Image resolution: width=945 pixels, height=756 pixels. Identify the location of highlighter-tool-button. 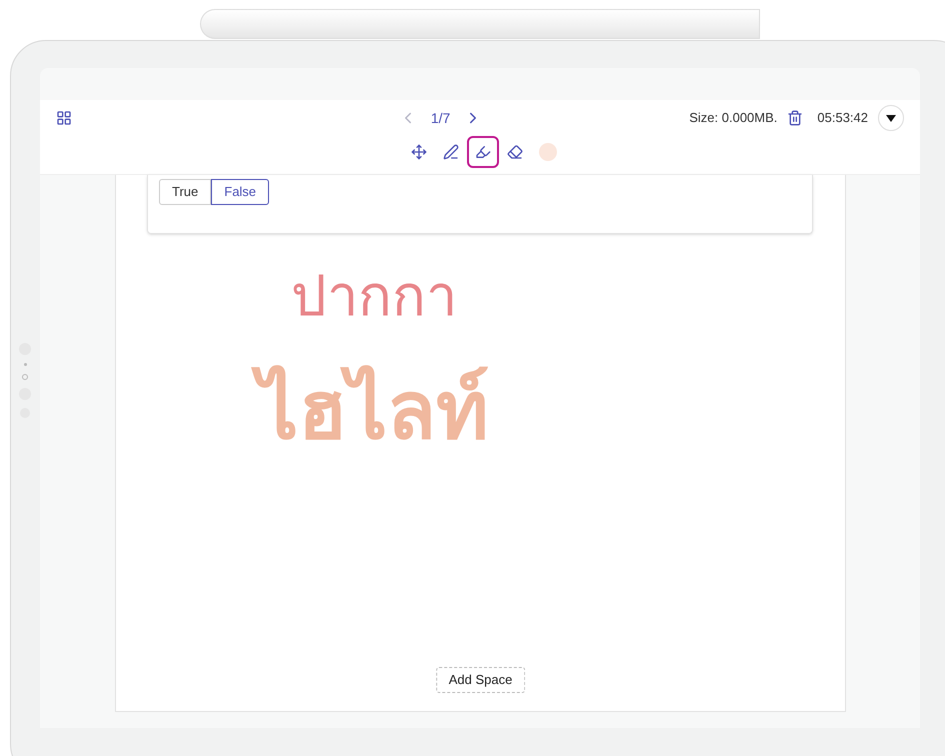
(483, 152).